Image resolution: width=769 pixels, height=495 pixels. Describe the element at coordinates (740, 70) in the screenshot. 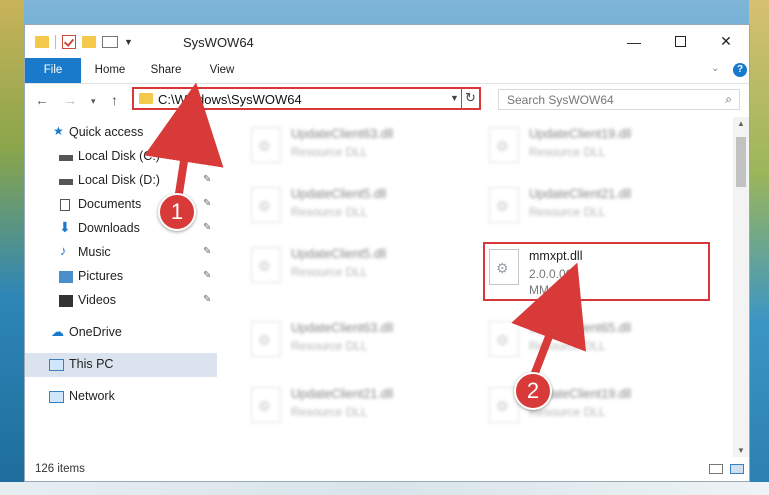

I see `help-icon: ?` at that location.